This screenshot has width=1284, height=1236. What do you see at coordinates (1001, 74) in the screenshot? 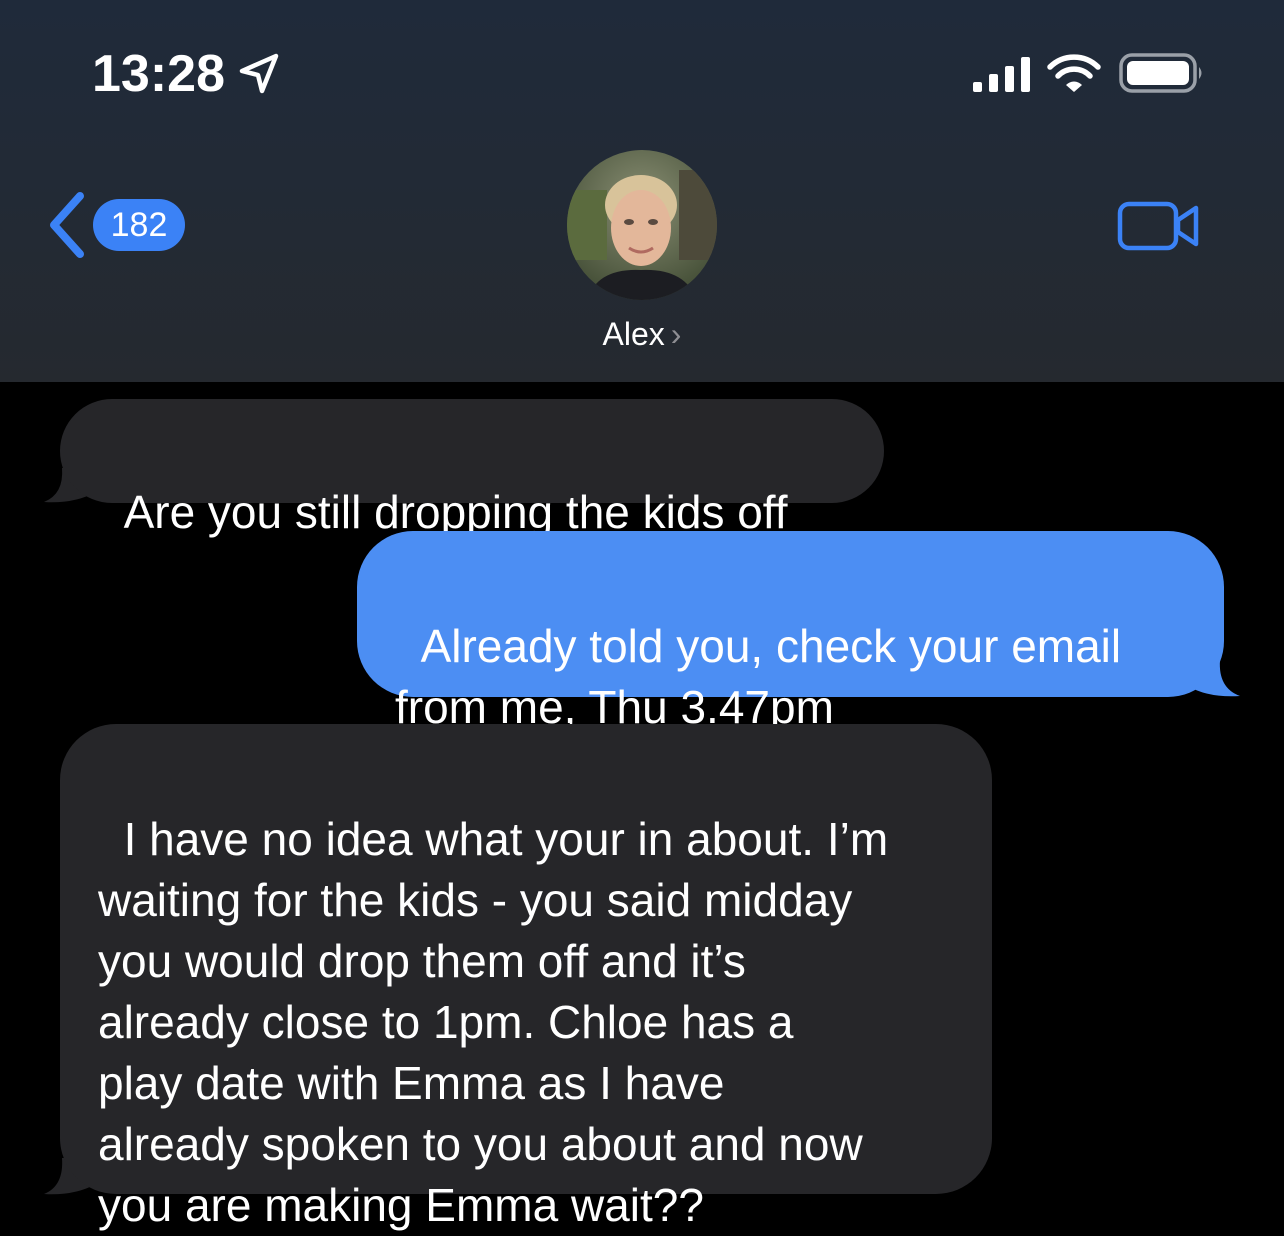
I see `cellular-signal-icon` at bounding box center [1001, 74].